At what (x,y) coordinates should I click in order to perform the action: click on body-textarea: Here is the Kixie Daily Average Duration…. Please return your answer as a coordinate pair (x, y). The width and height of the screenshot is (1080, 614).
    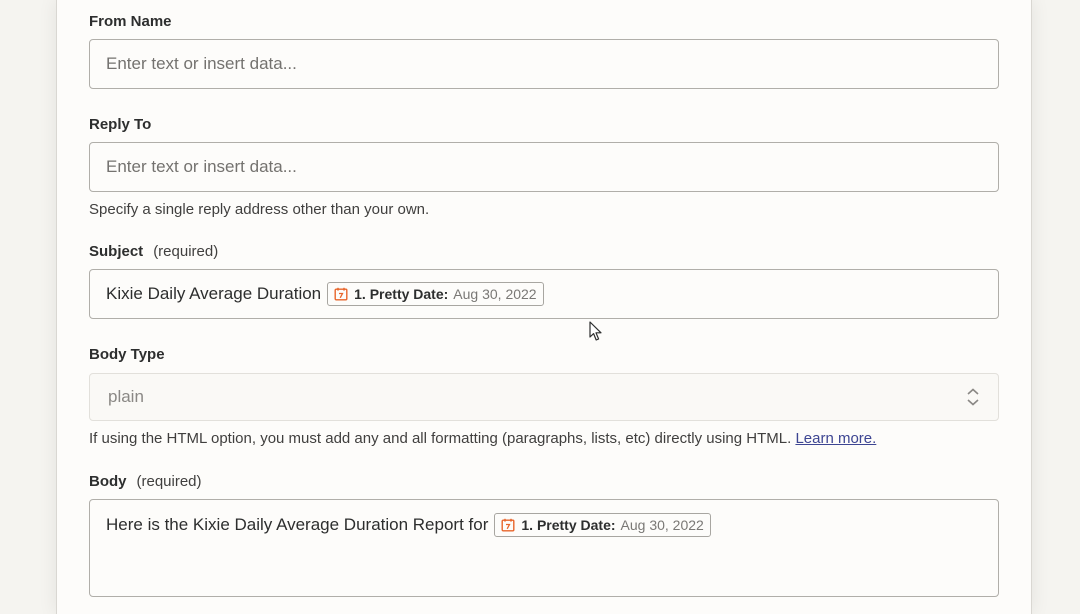
    Looking at the image, I should click on (544, 548).